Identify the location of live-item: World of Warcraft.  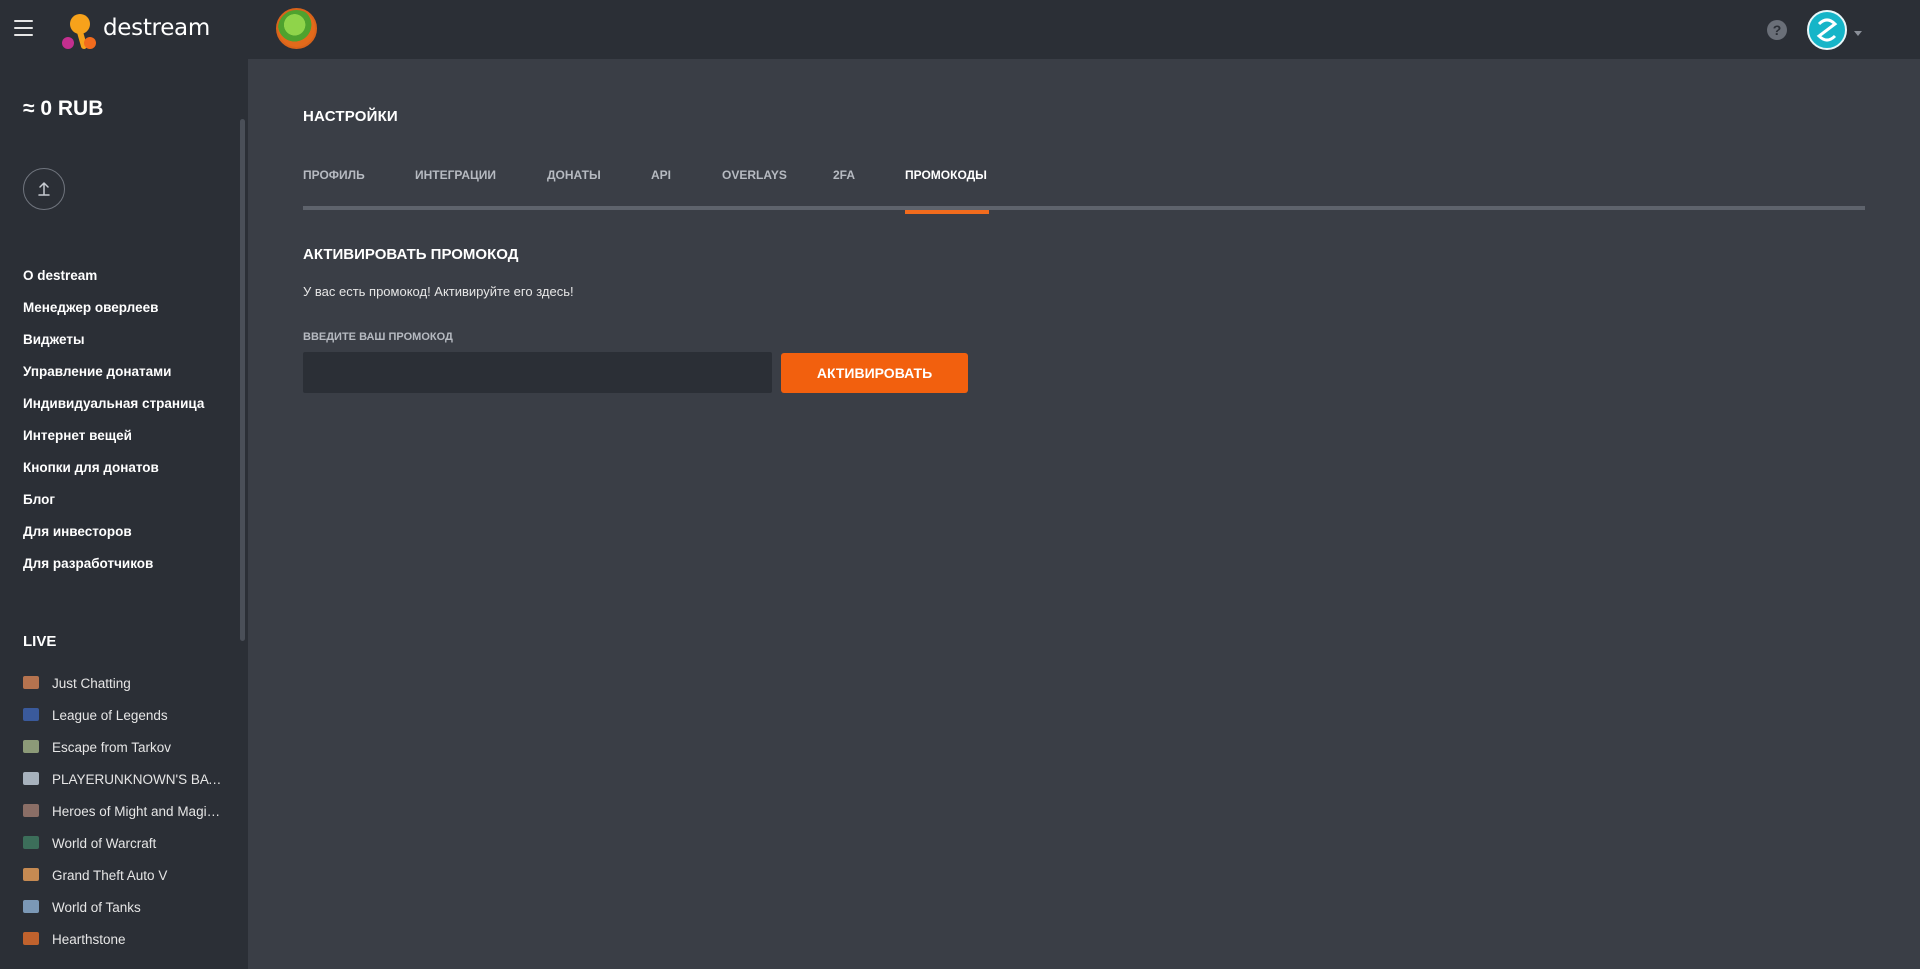
(123, 851).